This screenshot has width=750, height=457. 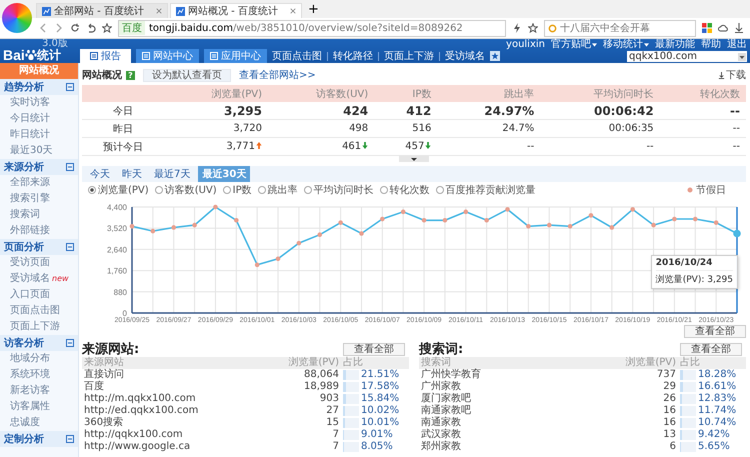 I want to click on table-cell: 461, so click(x=352, y=146).